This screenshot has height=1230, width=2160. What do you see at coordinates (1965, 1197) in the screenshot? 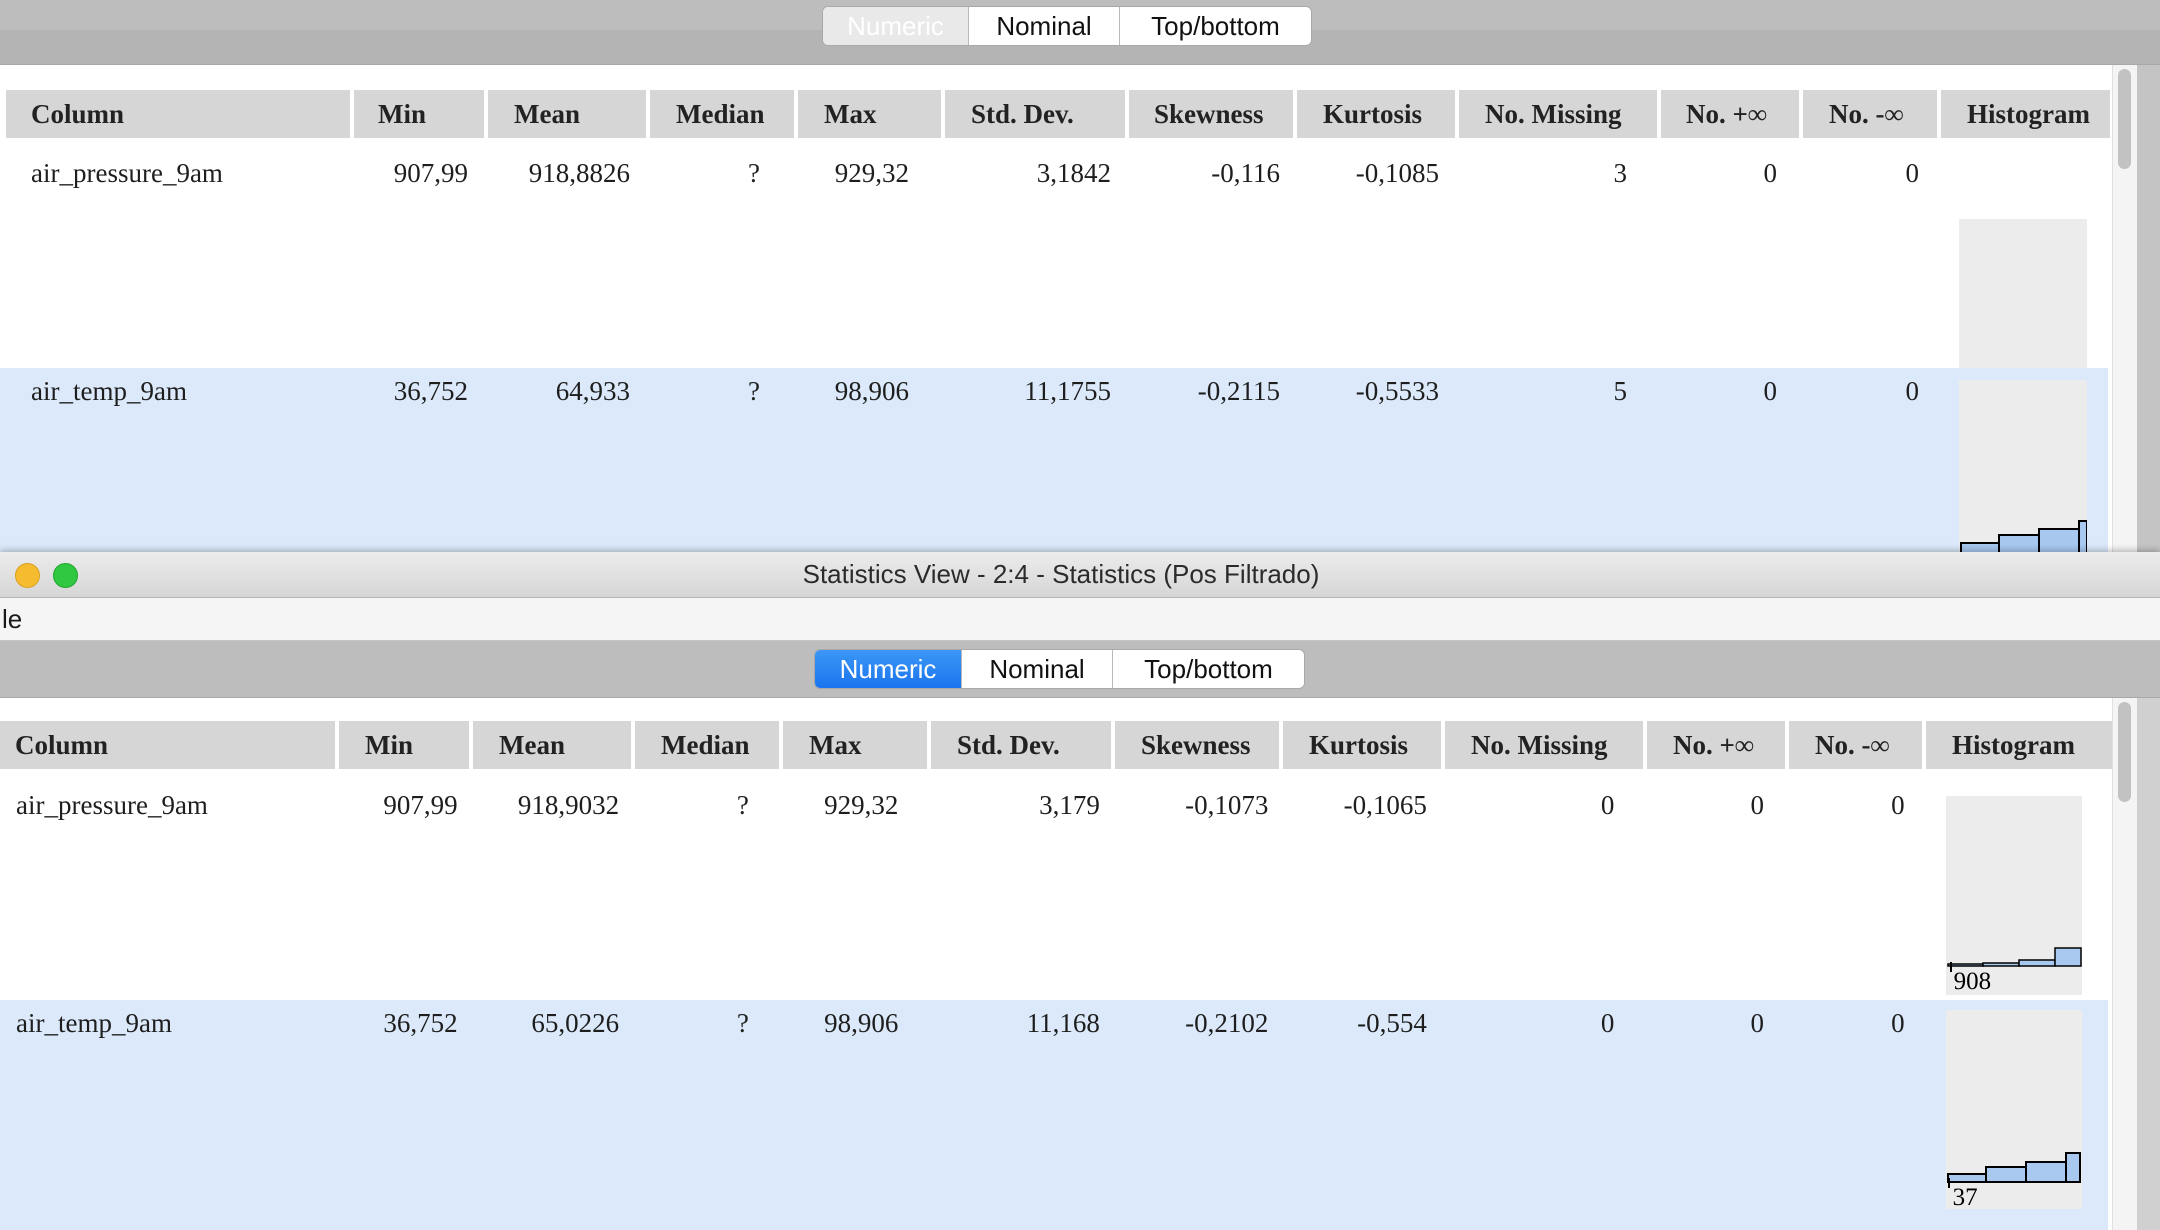
I see `histogram-min-label: 37` at bounding box center [1965, 1197].